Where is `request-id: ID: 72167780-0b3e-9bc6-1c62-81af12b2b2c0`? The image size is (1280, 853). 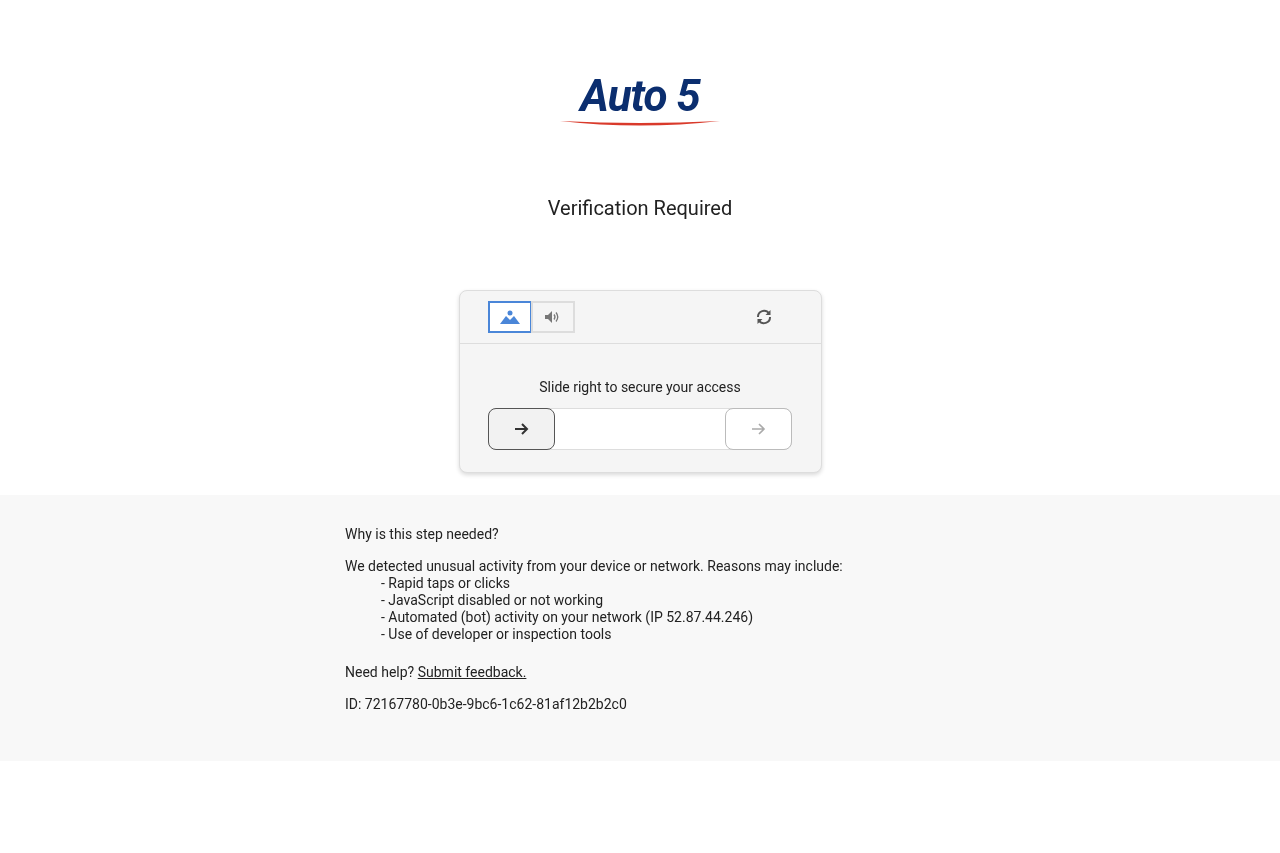 request-id: ID: 72167780-0b3e-9bc6-1c62-81af12b2b2c0 is located at coordinates (486, 704).